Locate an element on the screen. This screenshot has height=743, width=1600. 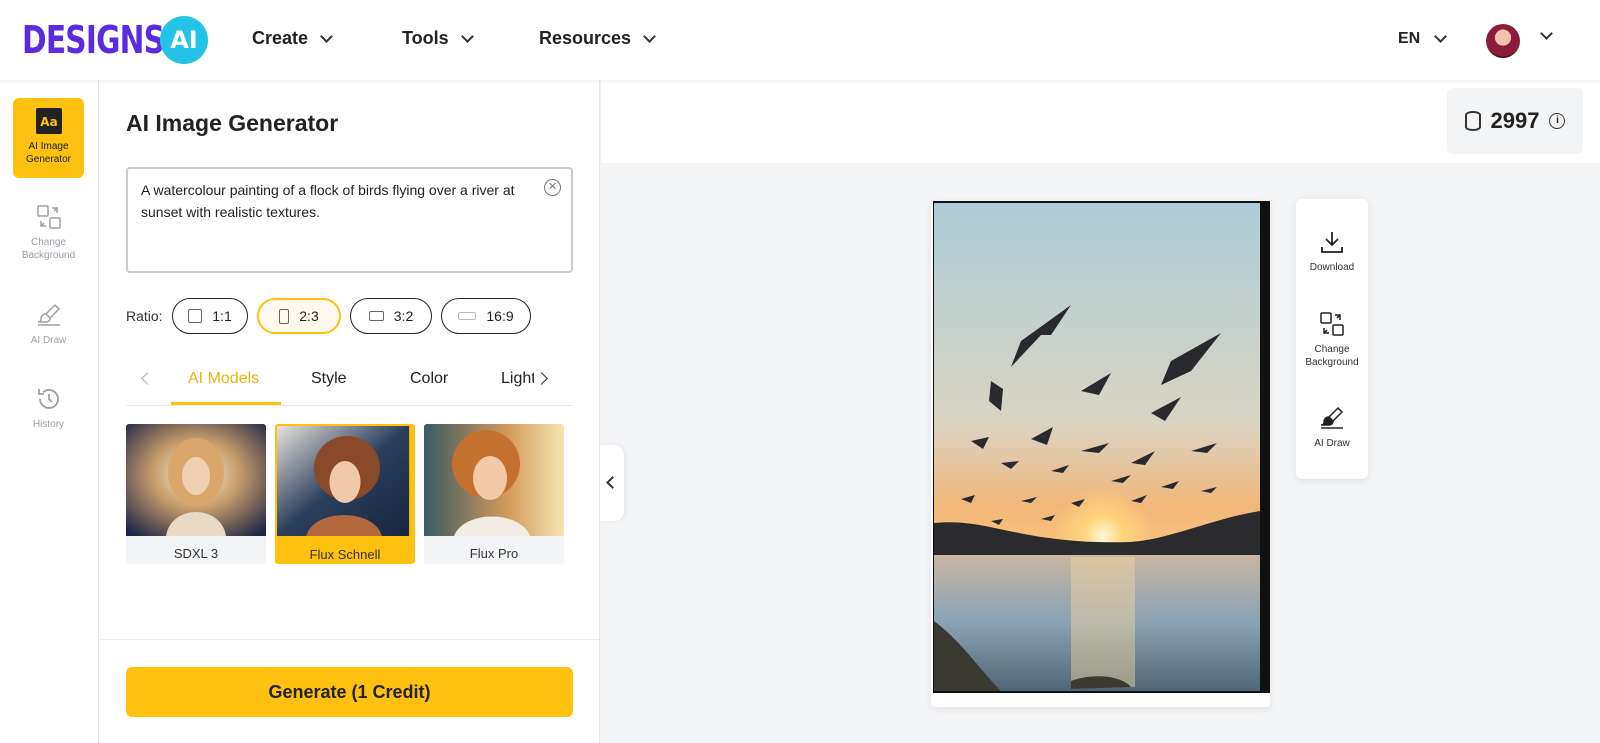
change-background-button: Change Background is located at coordinates (1332, 340).